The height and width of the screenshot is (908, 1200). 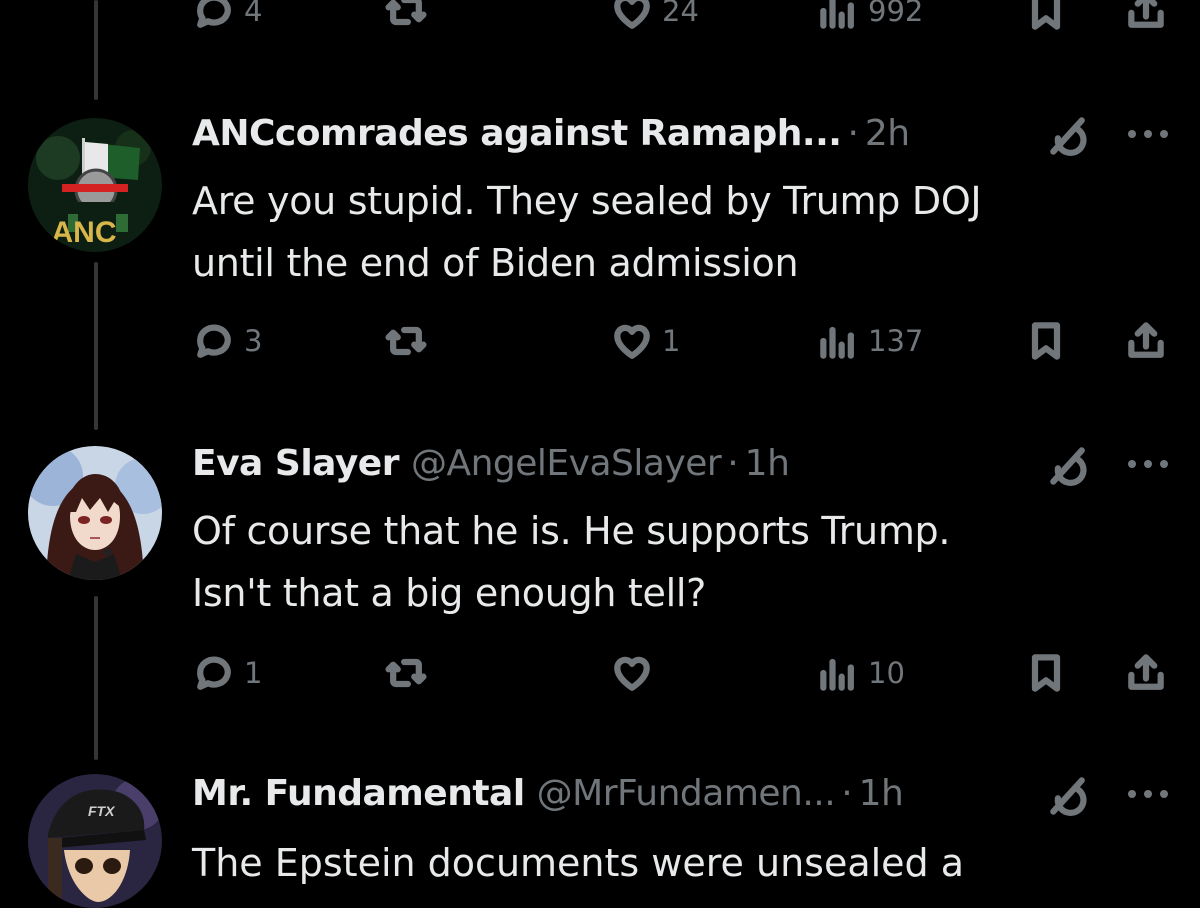 I want to click on post-header: Mr. Fundamental @MrFundamen... · 1h, so click(x=548, y=794).